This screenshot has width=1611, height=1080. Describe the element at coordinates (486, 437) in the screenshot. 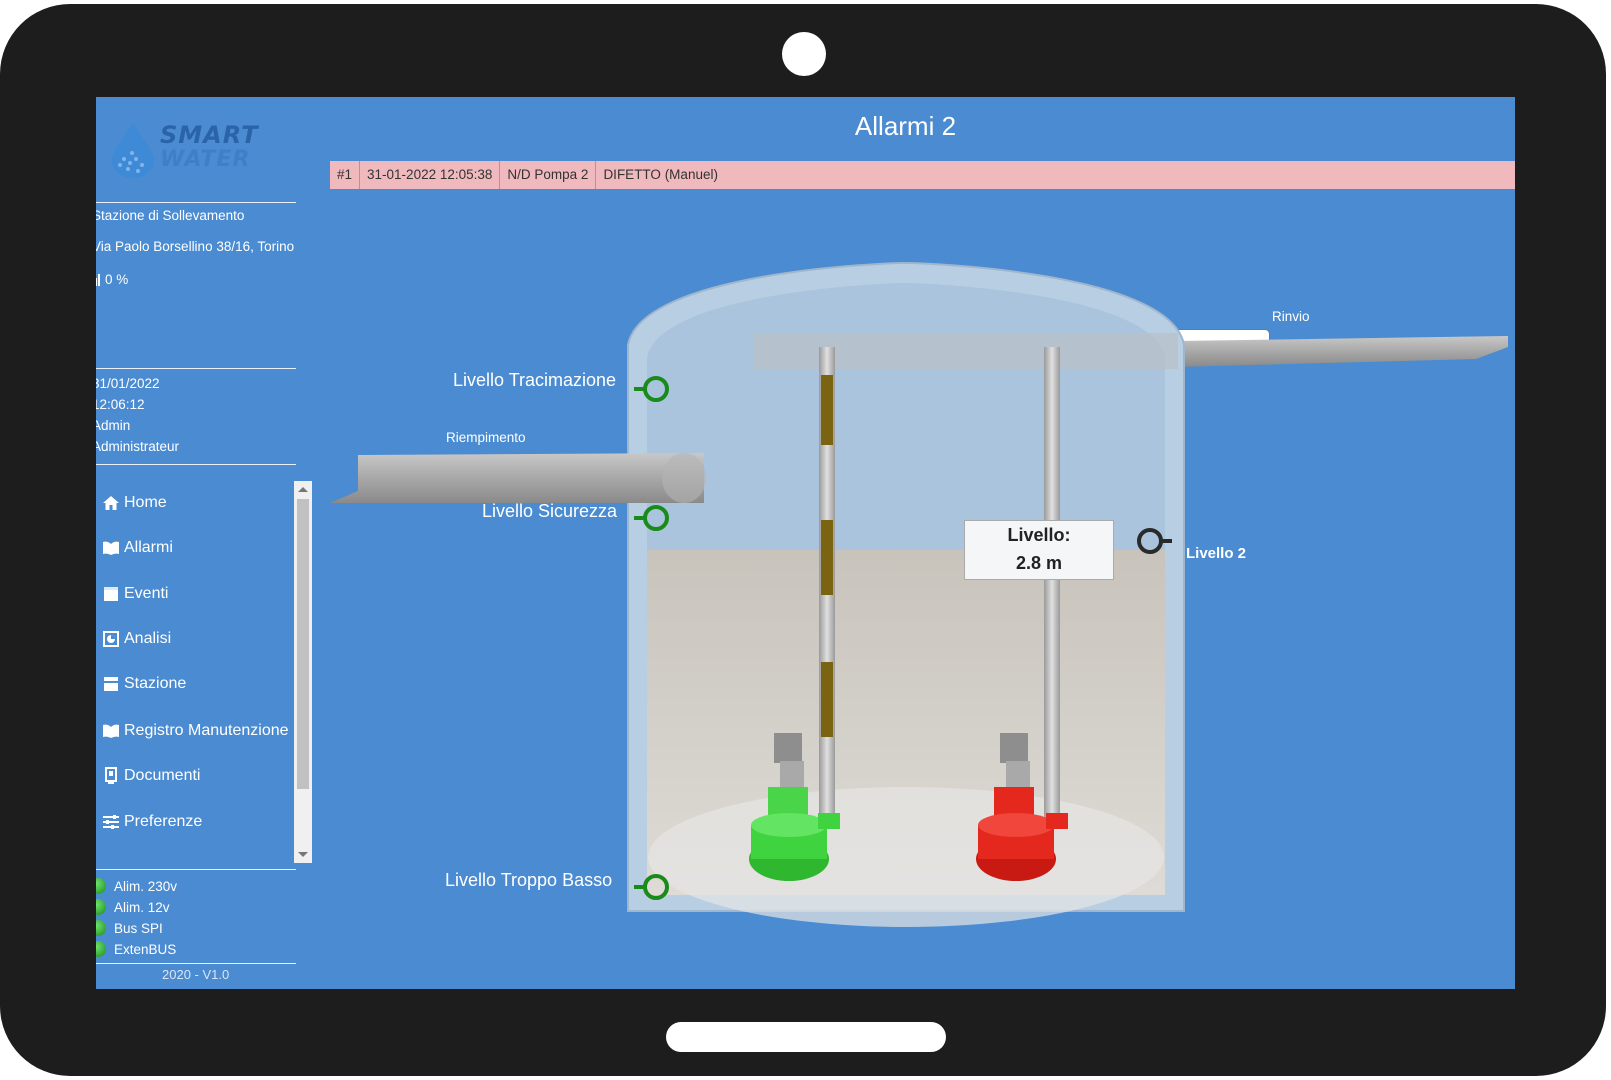

I see `riempimento-label: Riempimento` at that location.